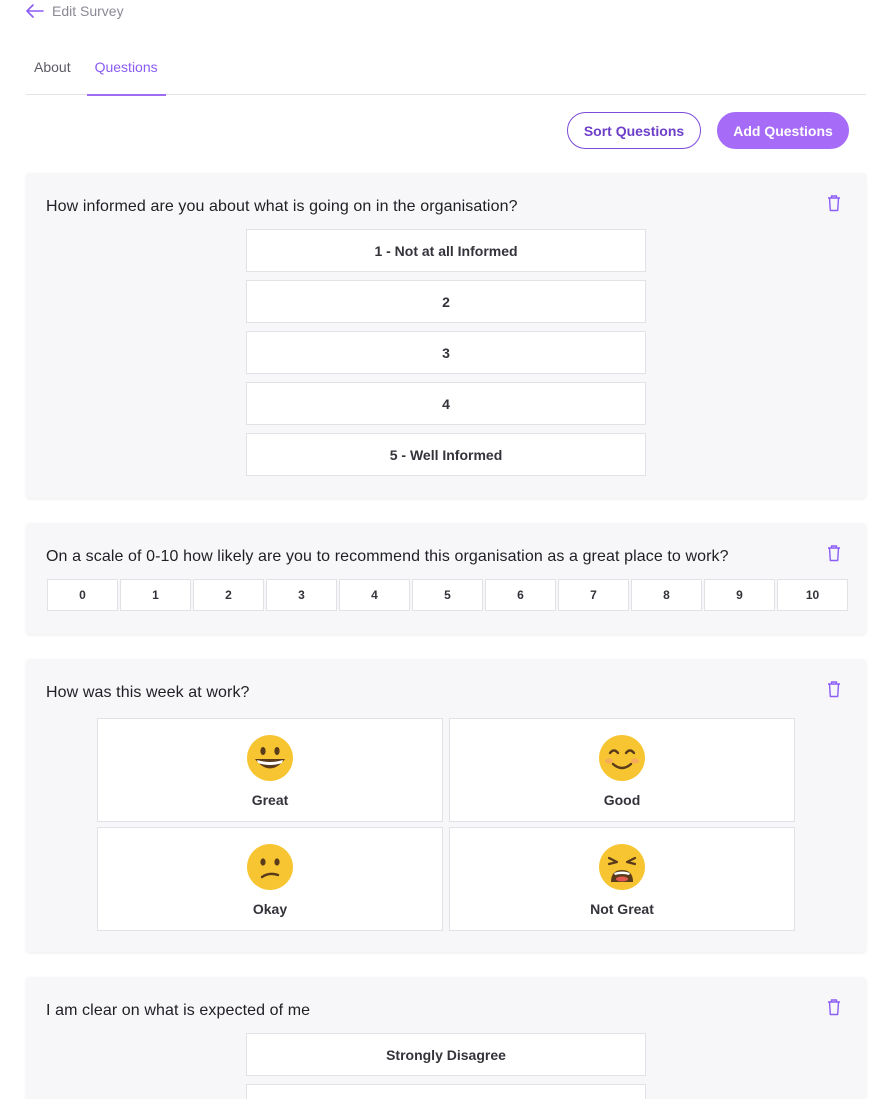  I want to click on grinning-face-icon, so click(270, 758).